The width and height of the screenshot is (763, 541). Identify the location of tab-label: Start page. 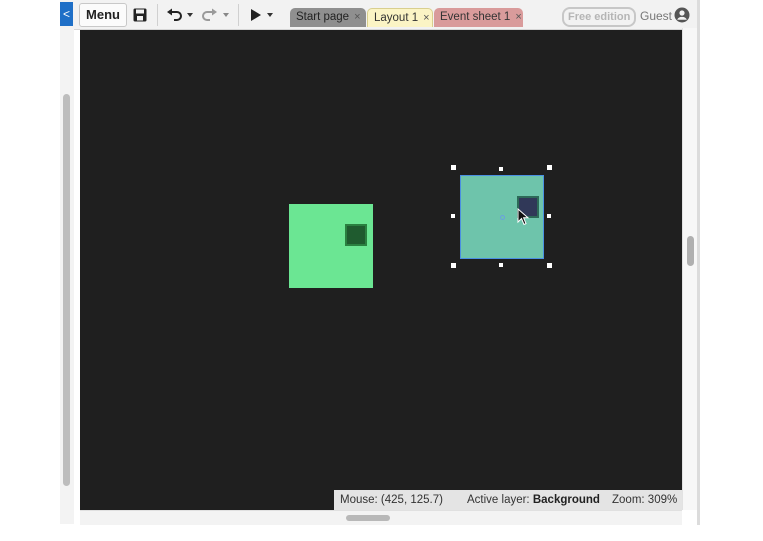
(323, 17).